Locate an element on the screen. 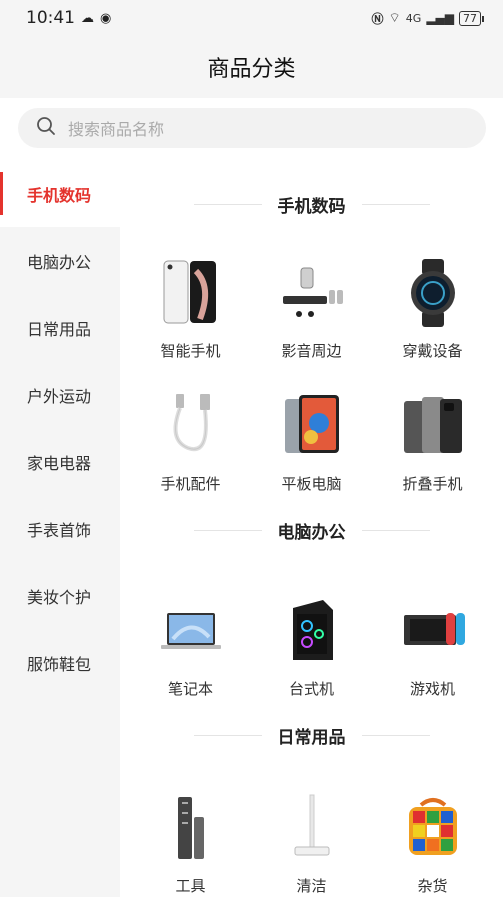  eye-icon: ◉ is located at coordinates (106, 18).